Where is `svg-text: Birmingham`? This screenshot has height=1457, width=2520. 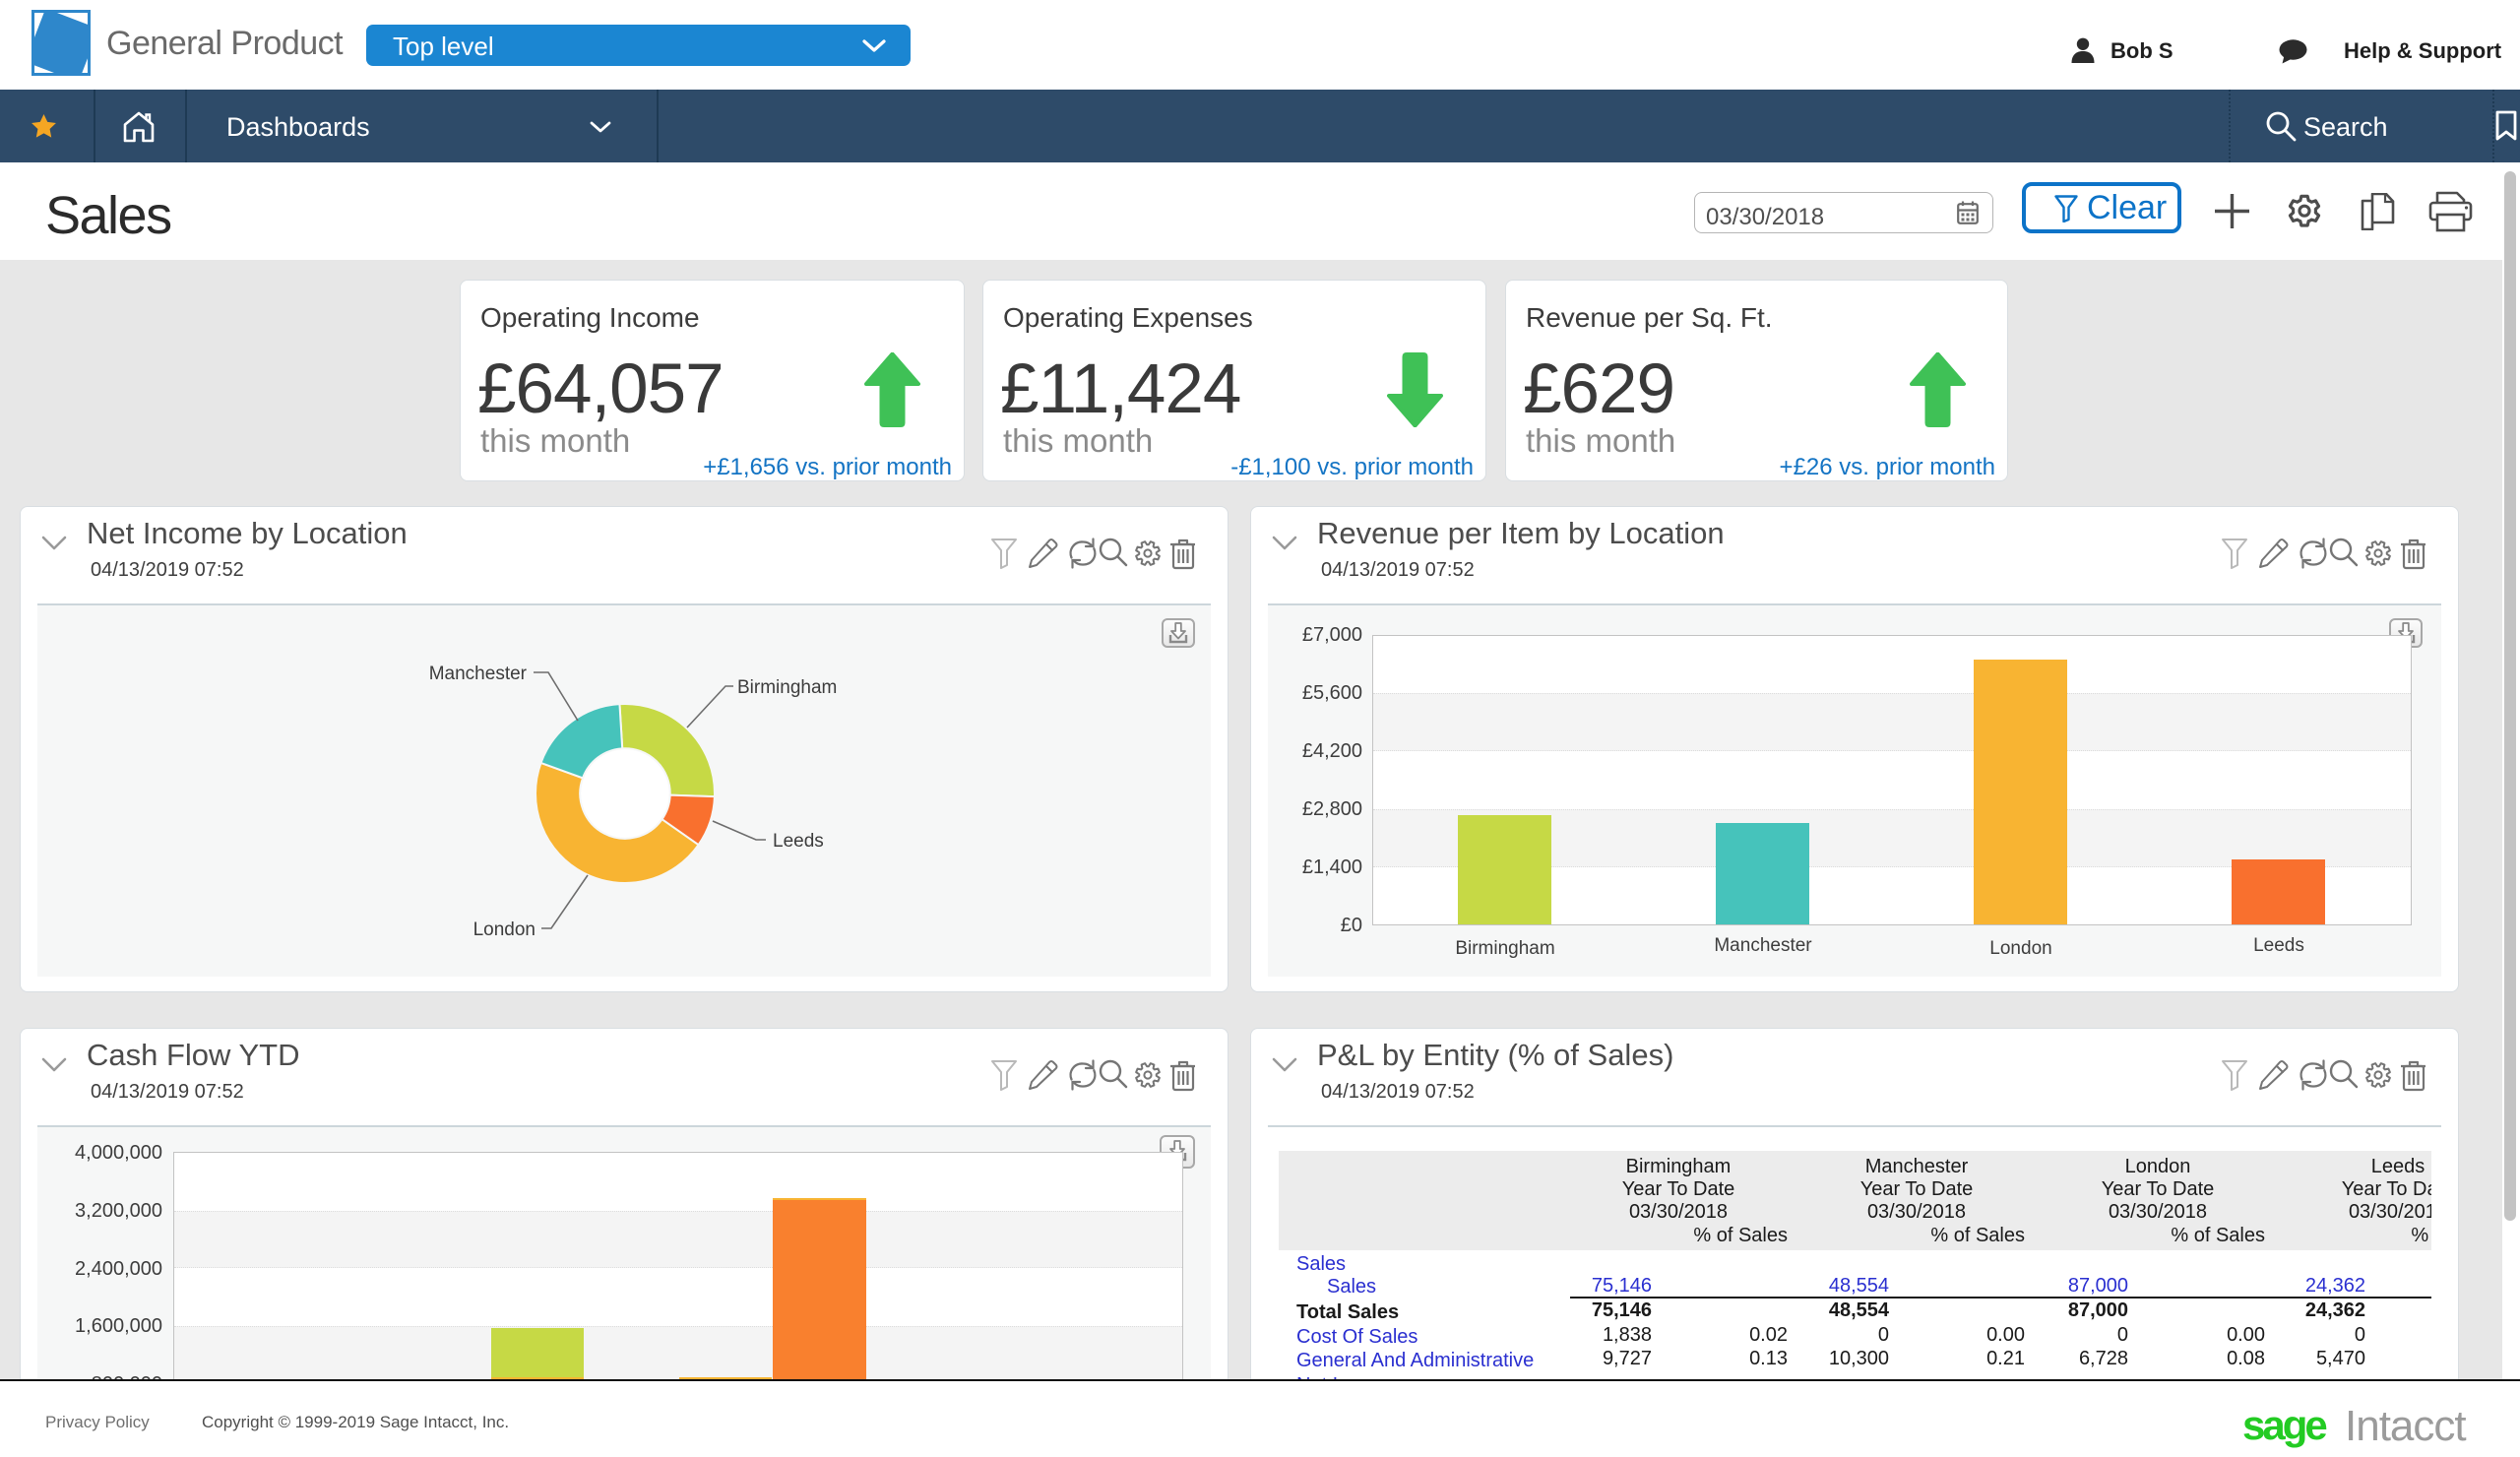 svg-text: Birmingham is located at coordinates (787, 687).